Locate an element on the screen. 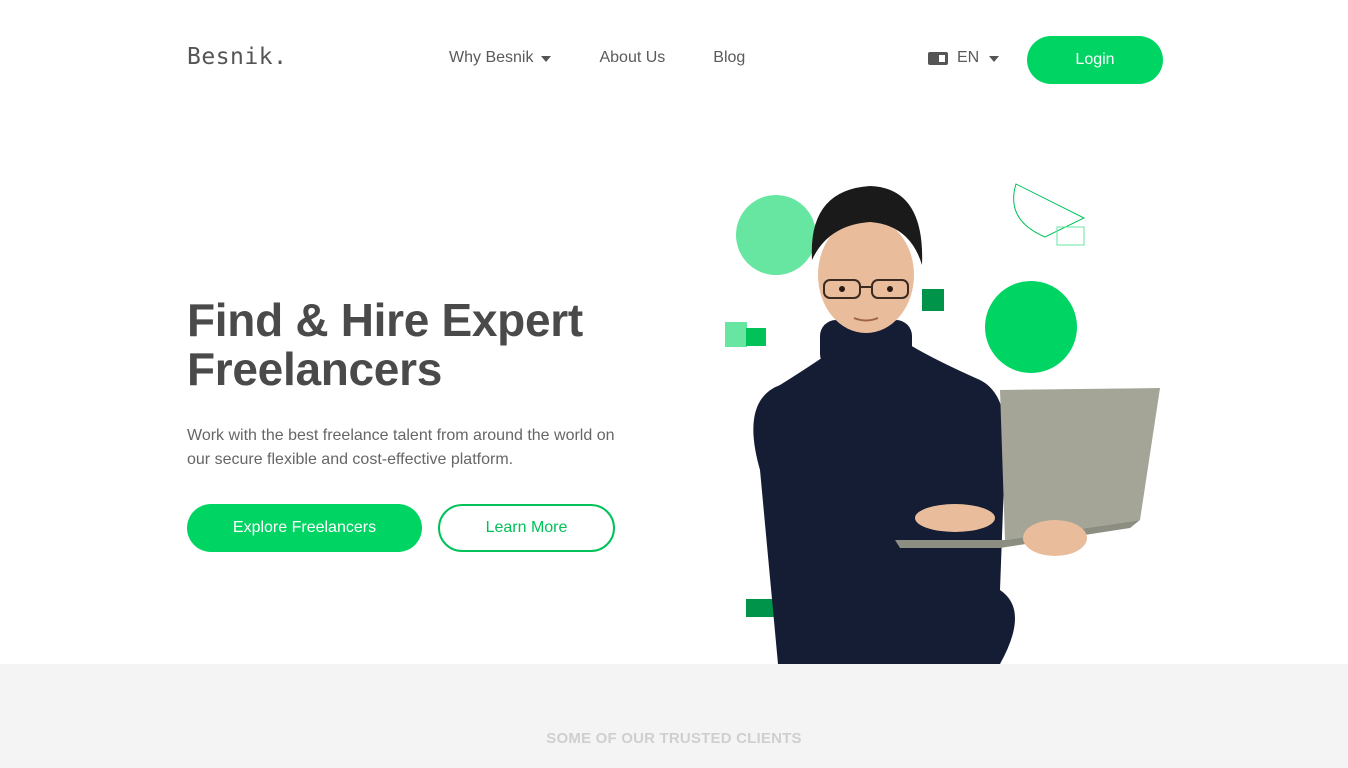 The image size is (1348, 768). nav-item-about-us: About Us is located at coordinates (632, 58).